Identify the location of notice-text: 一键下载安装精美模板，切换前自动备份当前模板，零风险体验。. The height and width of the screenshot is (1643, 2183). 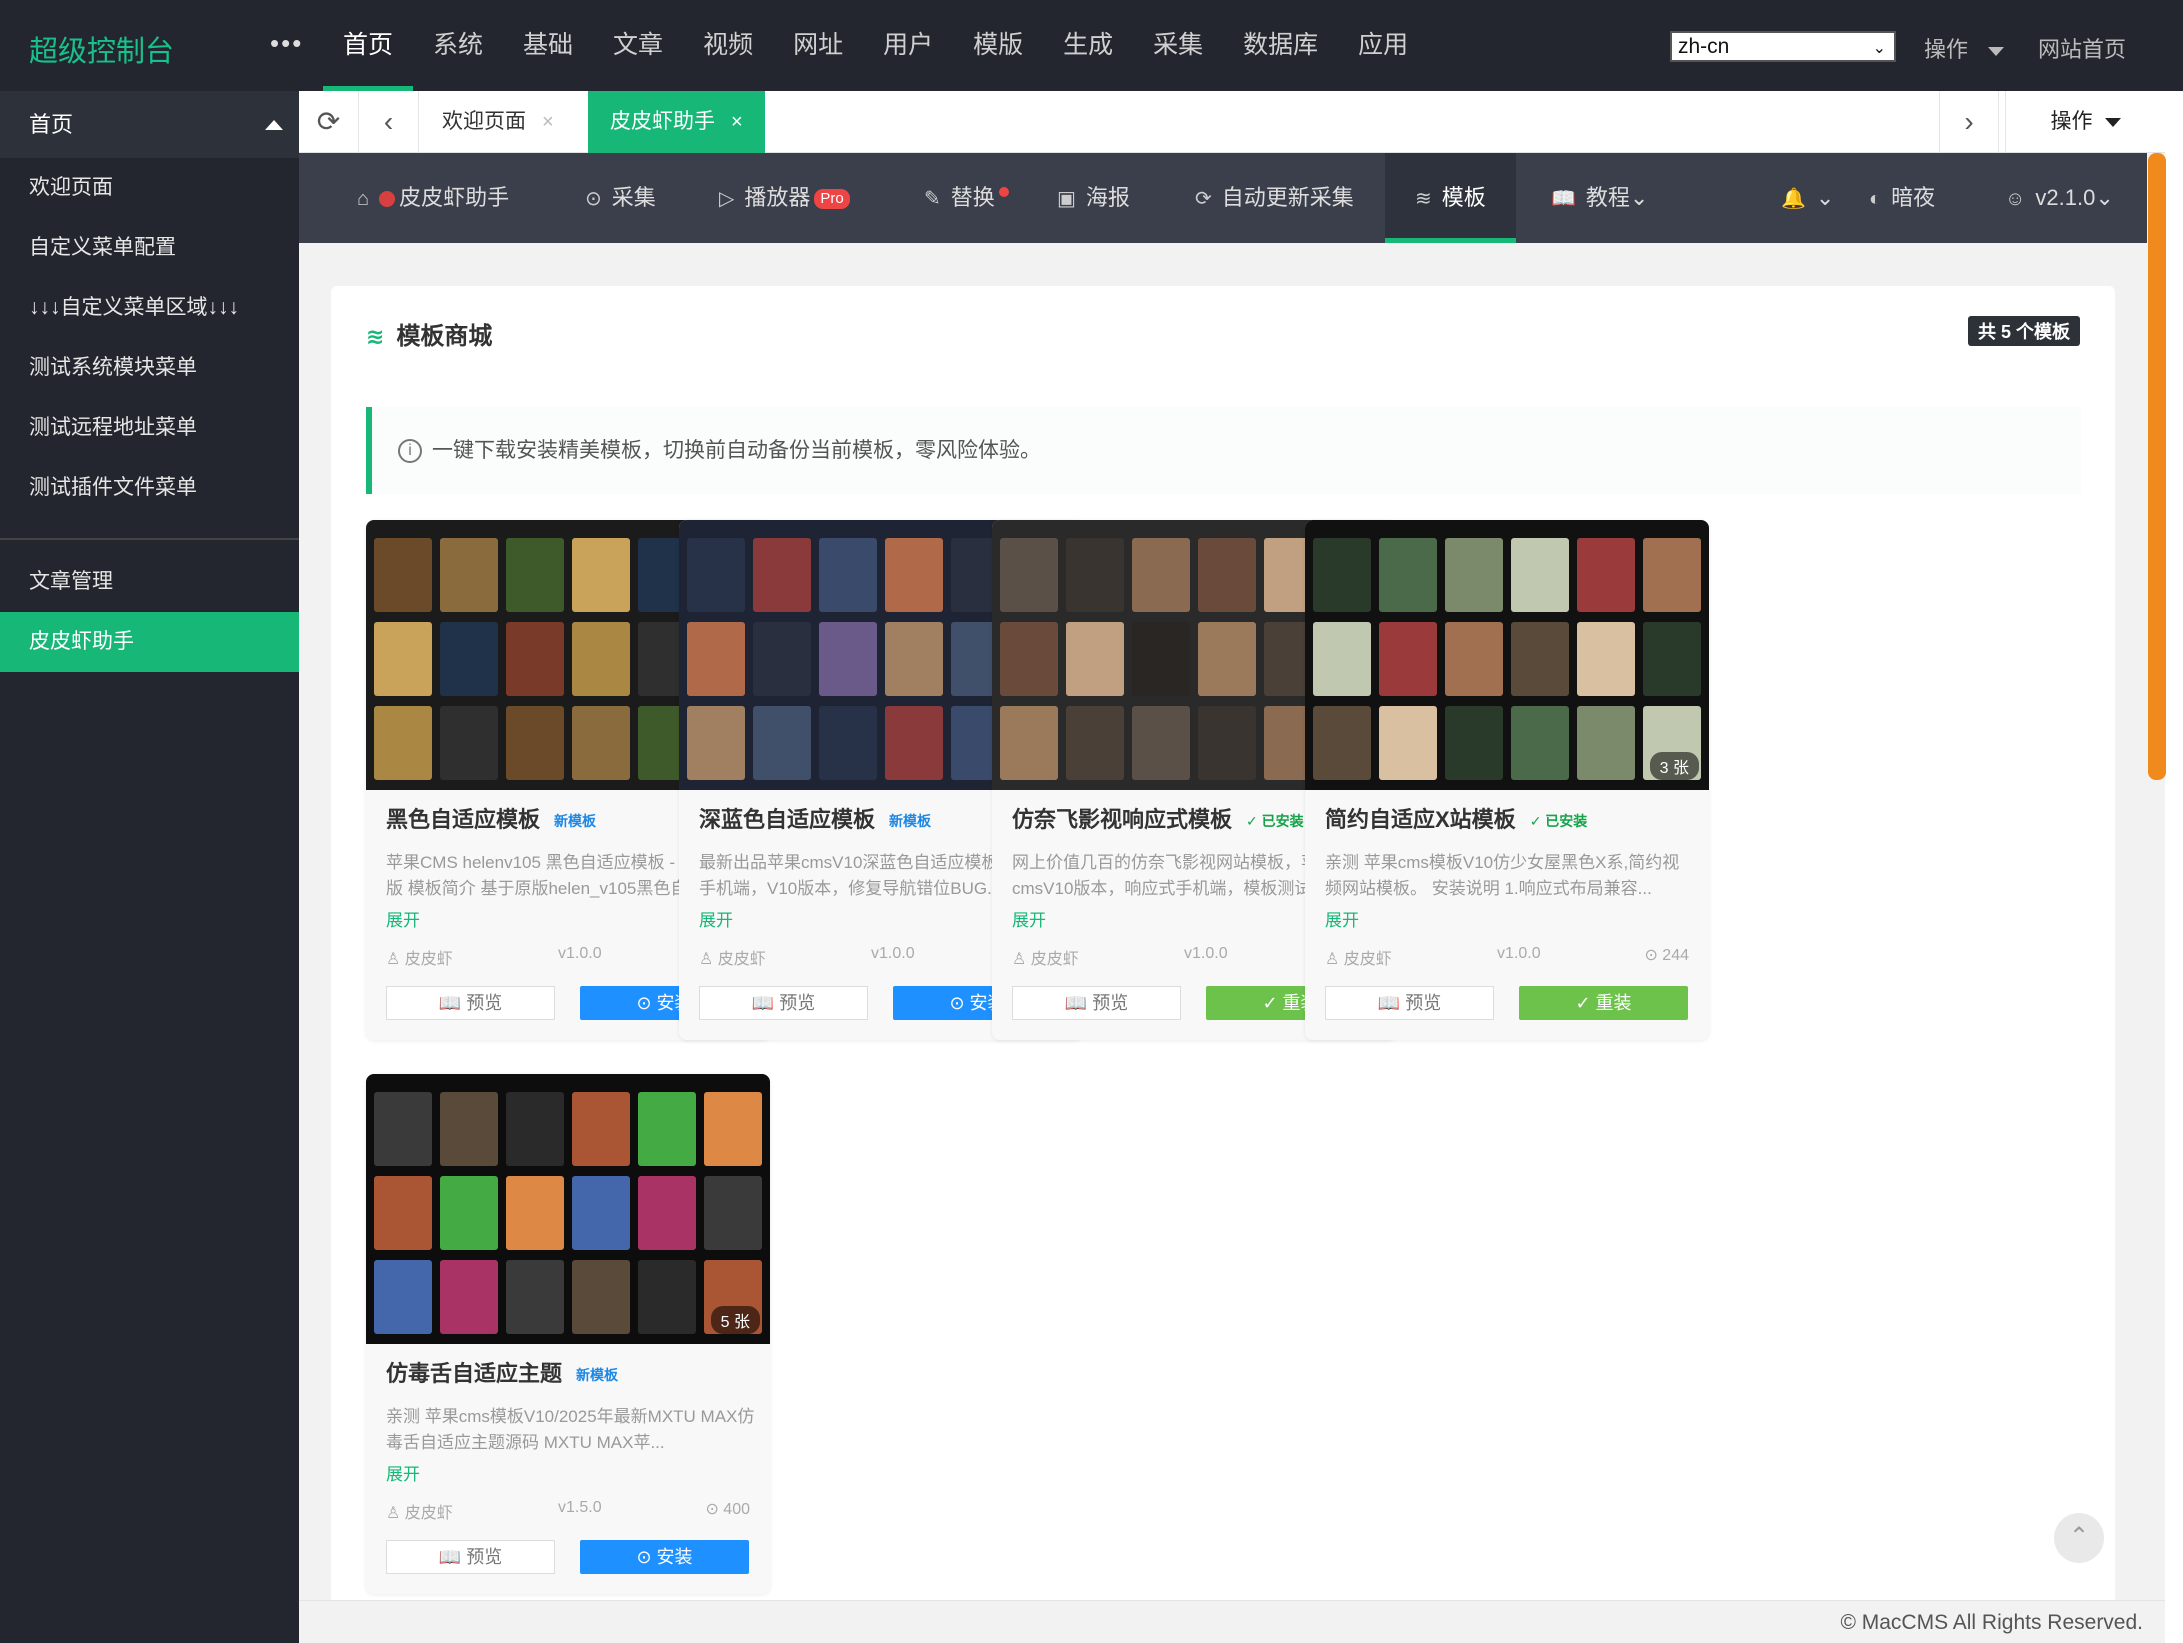
(736, 450).